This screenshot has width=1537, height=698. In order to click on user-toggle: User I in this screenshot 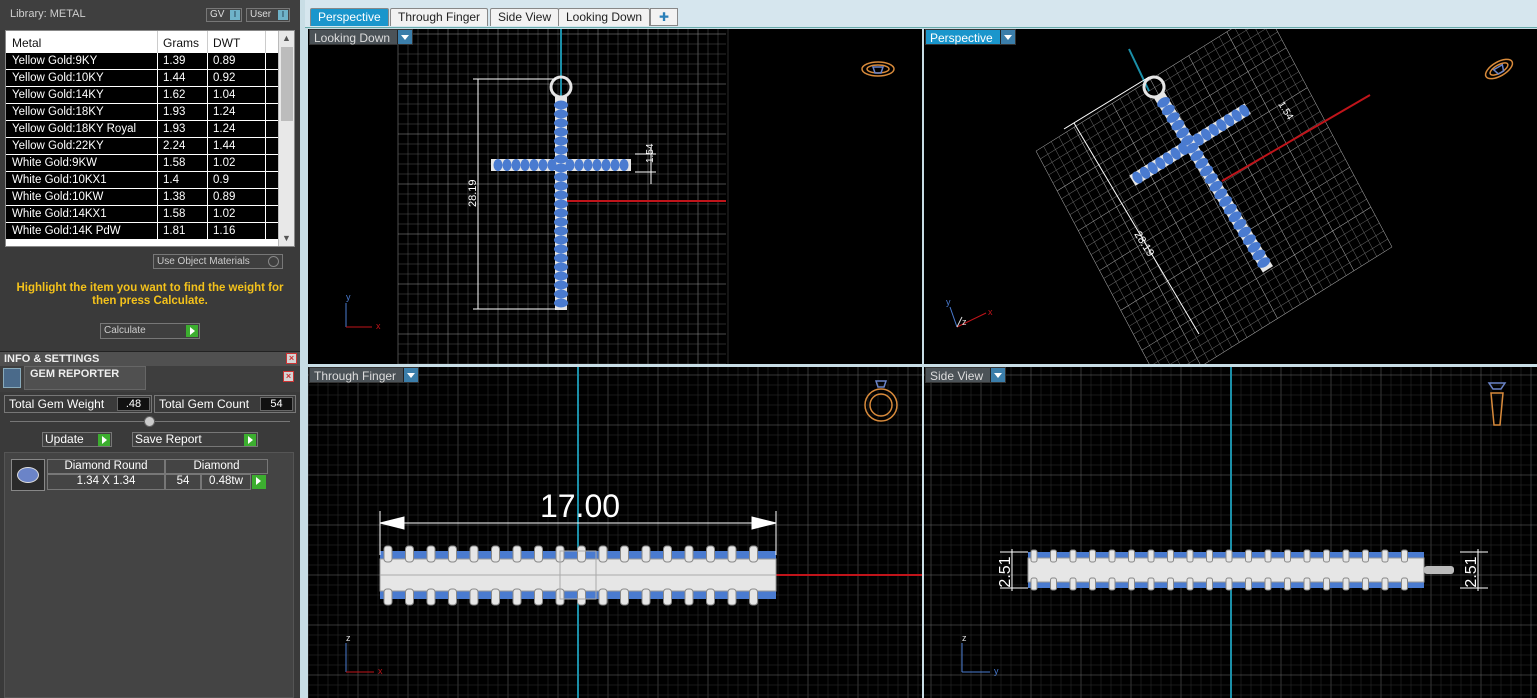, I will do `click(268, 15)`.